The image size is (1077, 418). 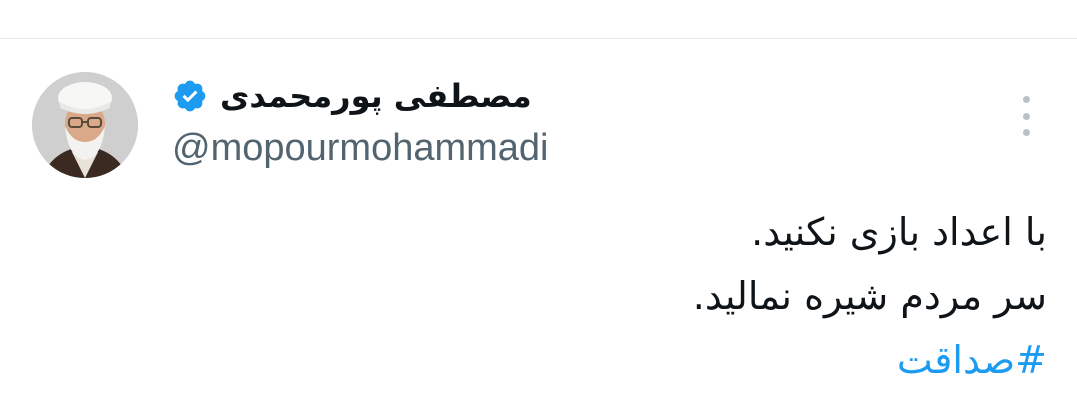 I want to click on display-name: مصطفی پورمحمدی, so click(x=376, y=96).